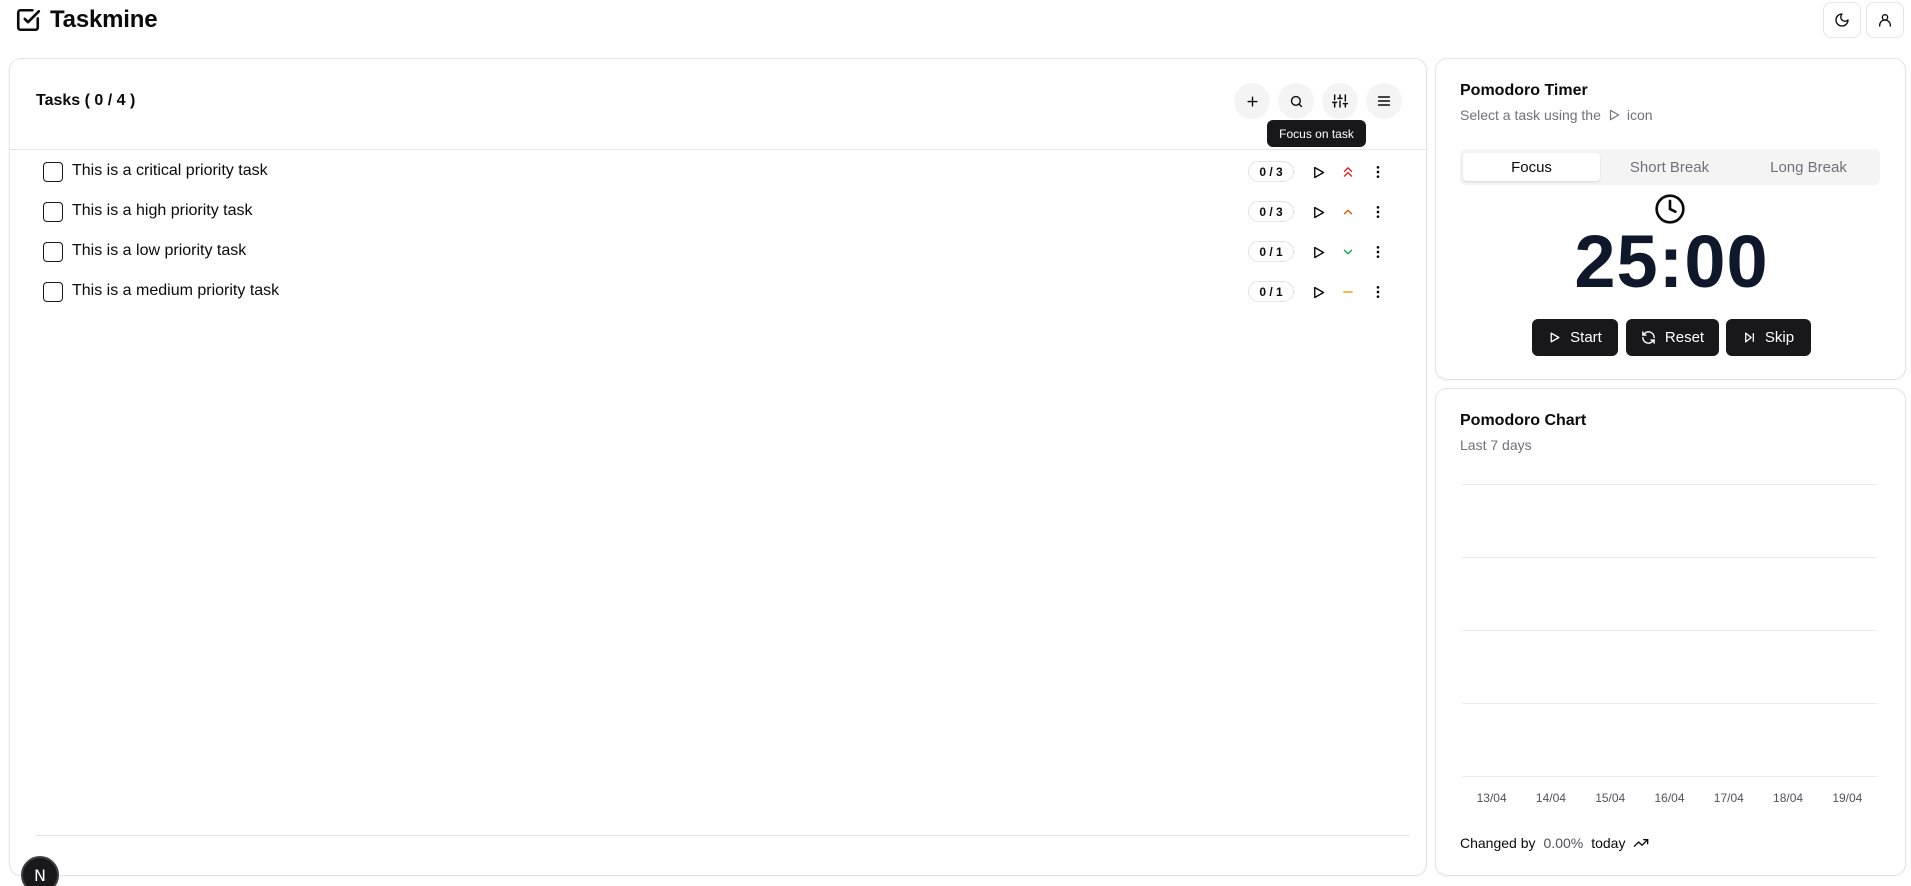  I want to click on task-label: This is a high priority task, so click(162, 210).